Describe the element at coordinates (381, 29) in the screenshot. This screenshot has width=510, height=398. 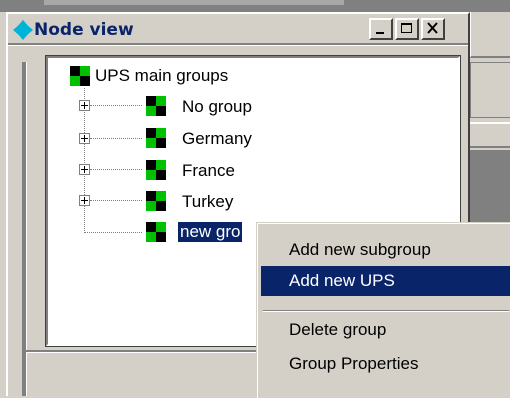
I see `minimize-button` at that location.